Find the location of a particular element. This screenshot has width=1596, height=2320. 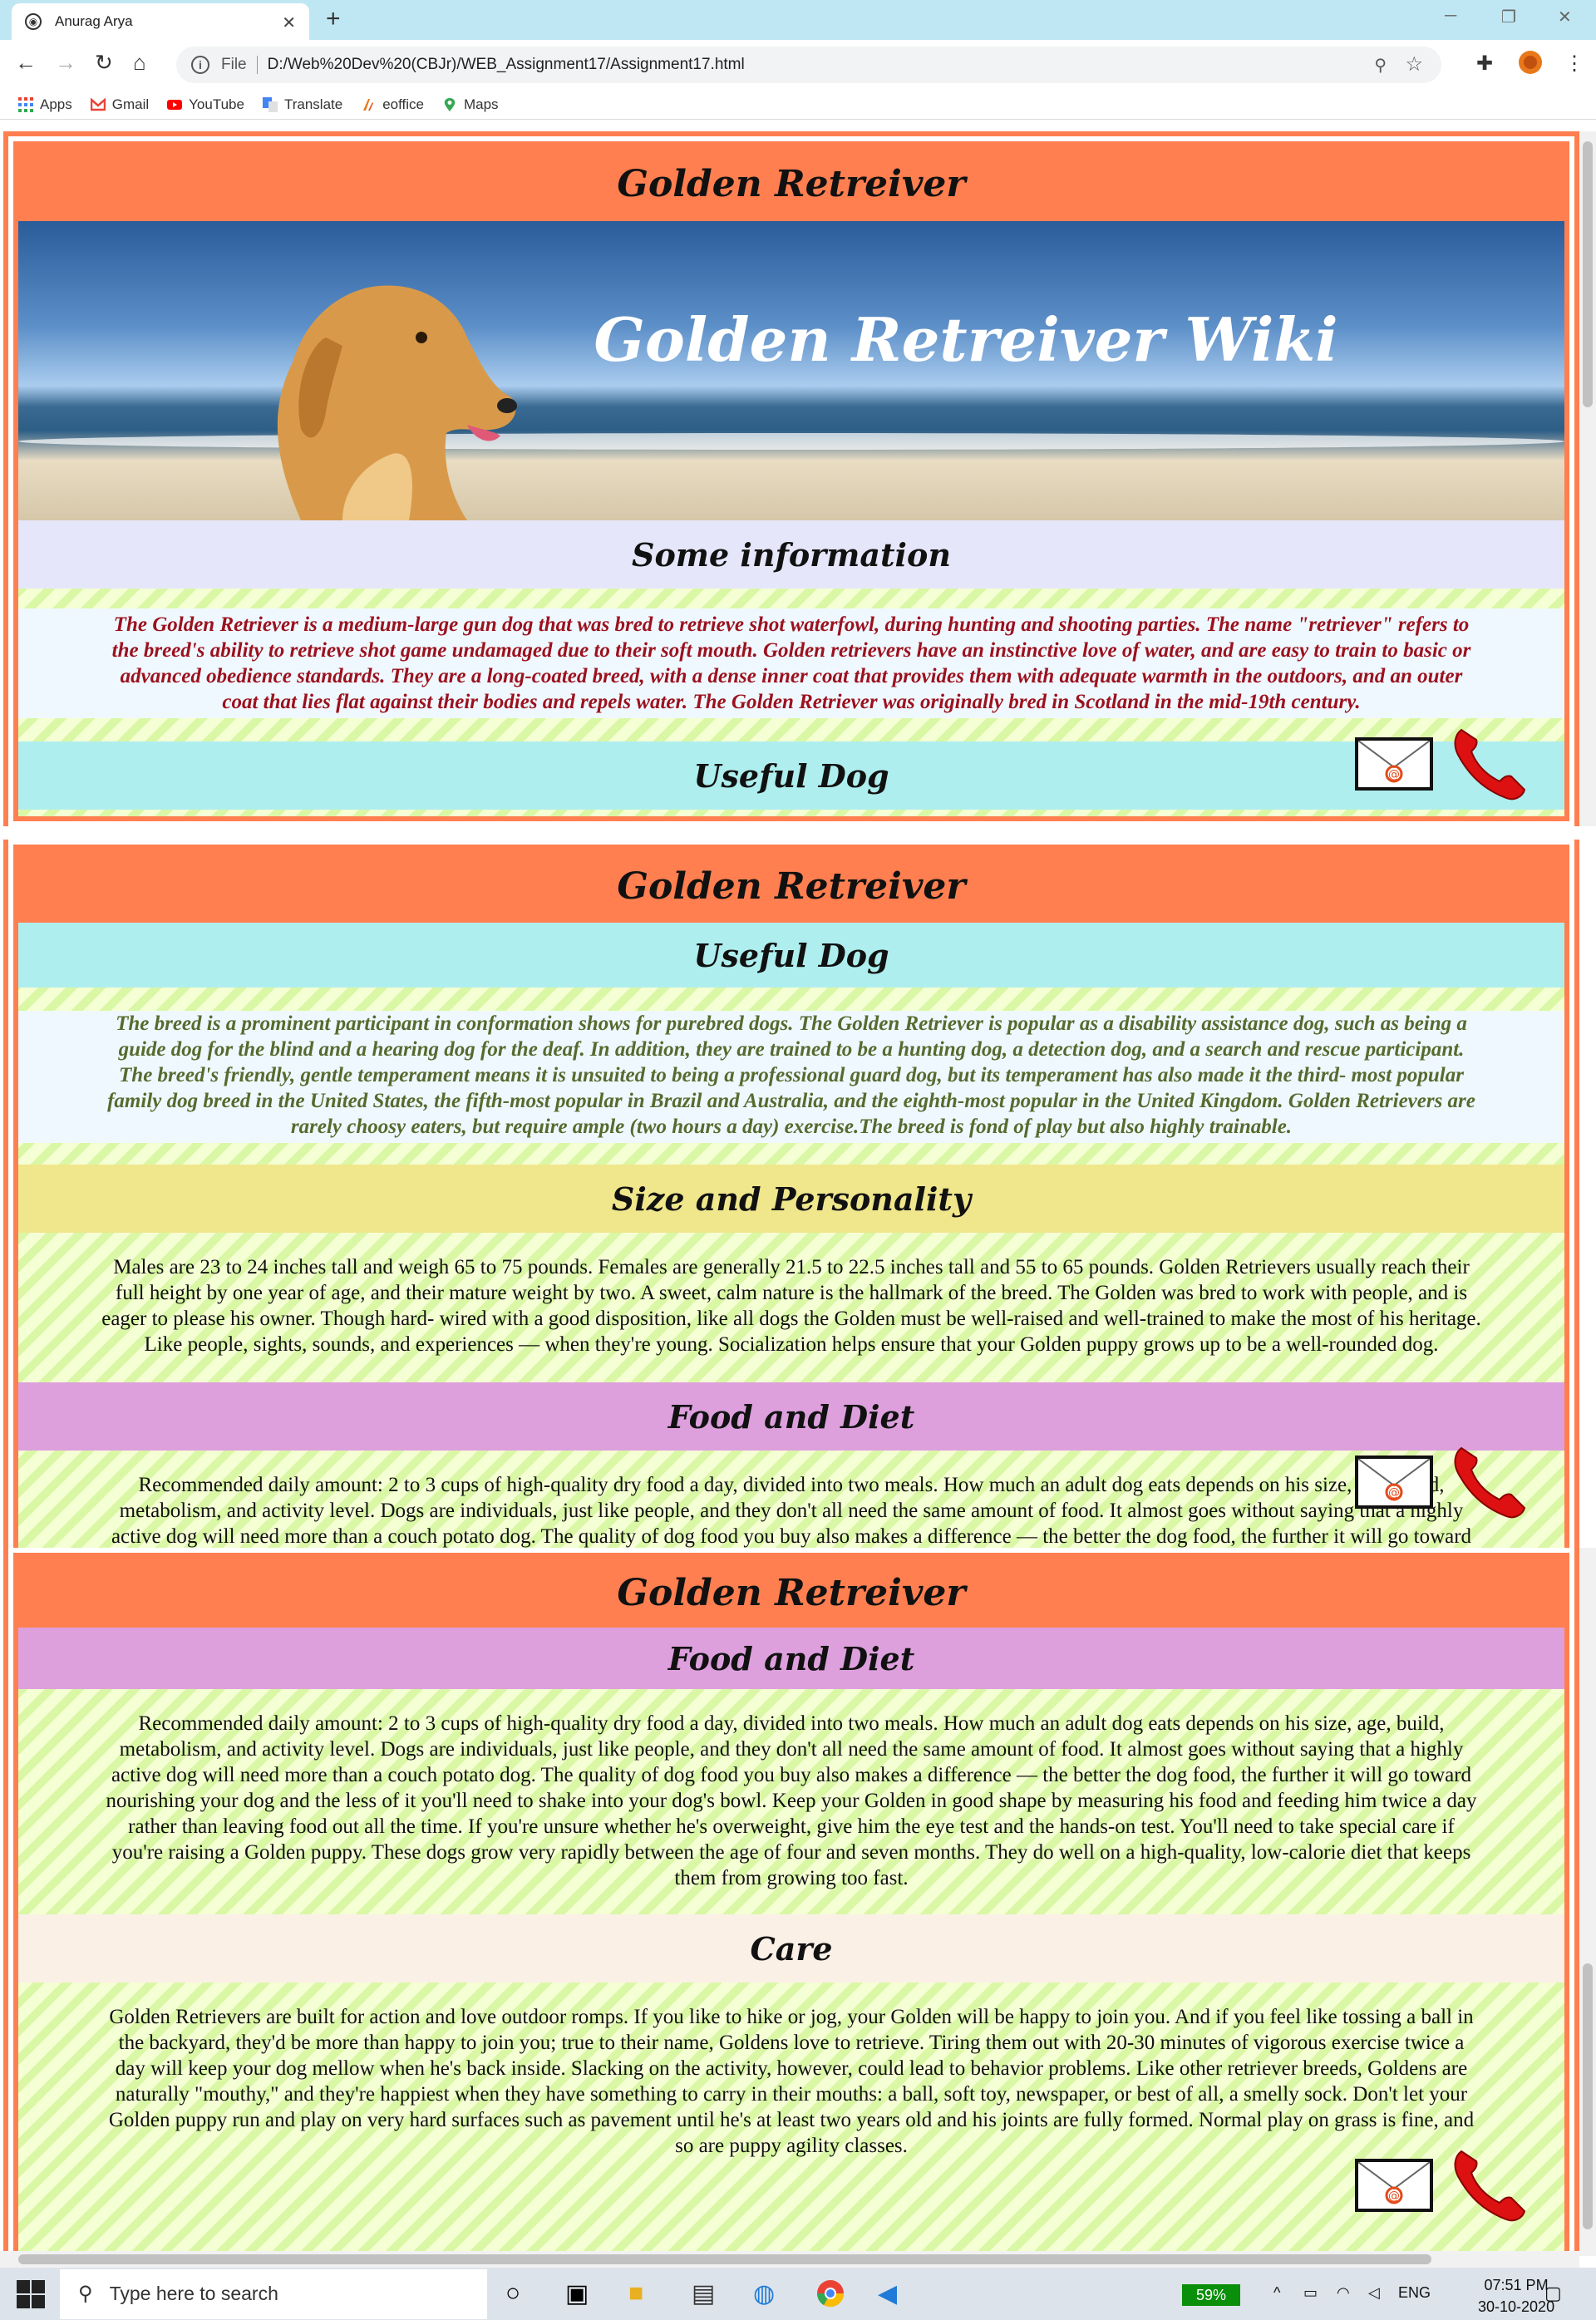

info-icon: i is located at coordinates (200, 65).